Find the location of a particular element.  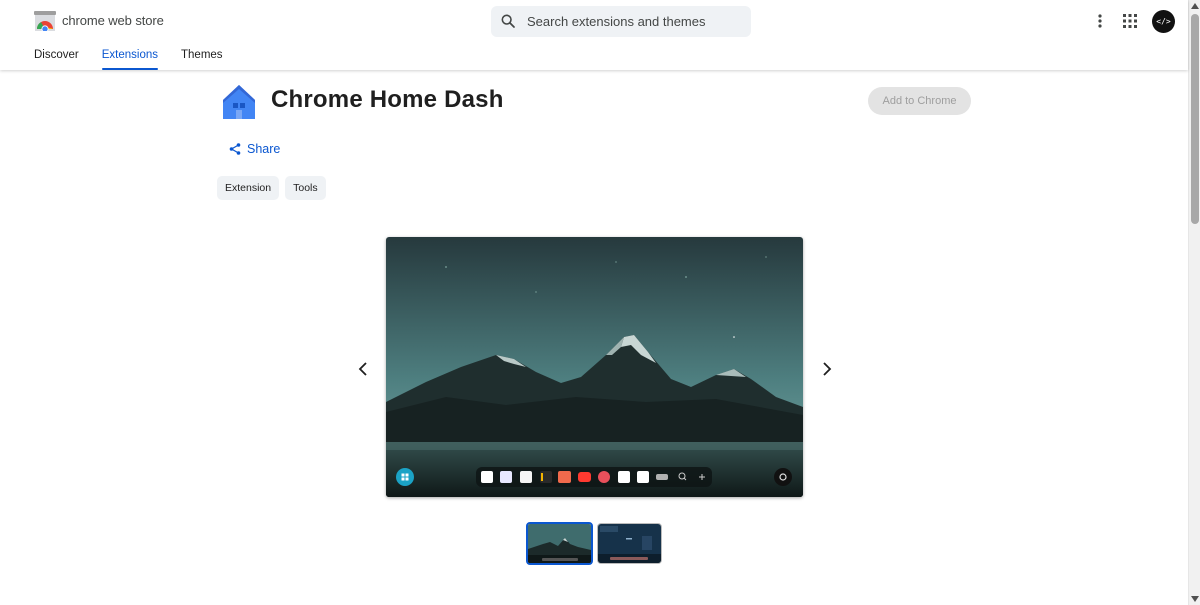

tab-extensions: Extensions is located at coordinates (130, 59).